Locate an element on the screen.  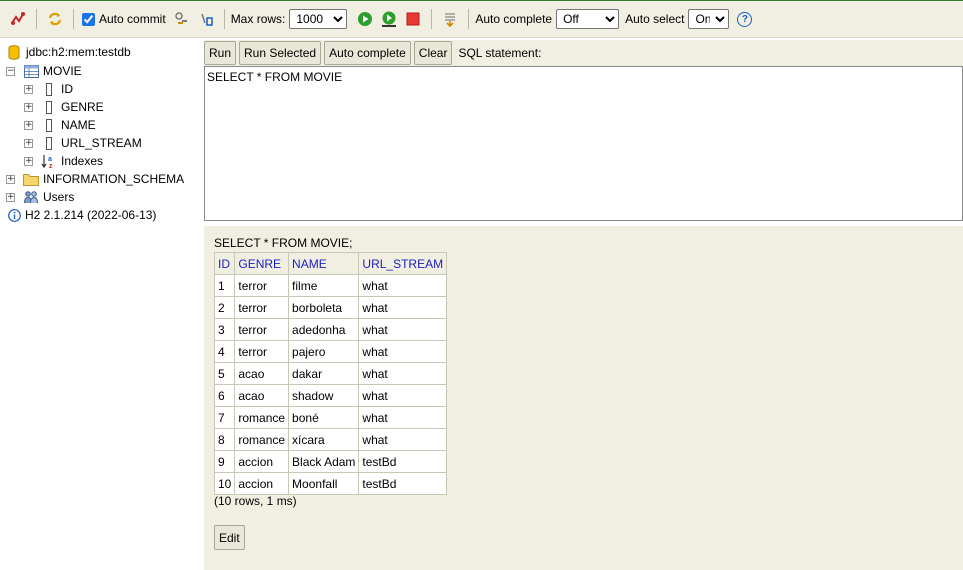
cell: Moonfall is located at coordinates (324, 483).